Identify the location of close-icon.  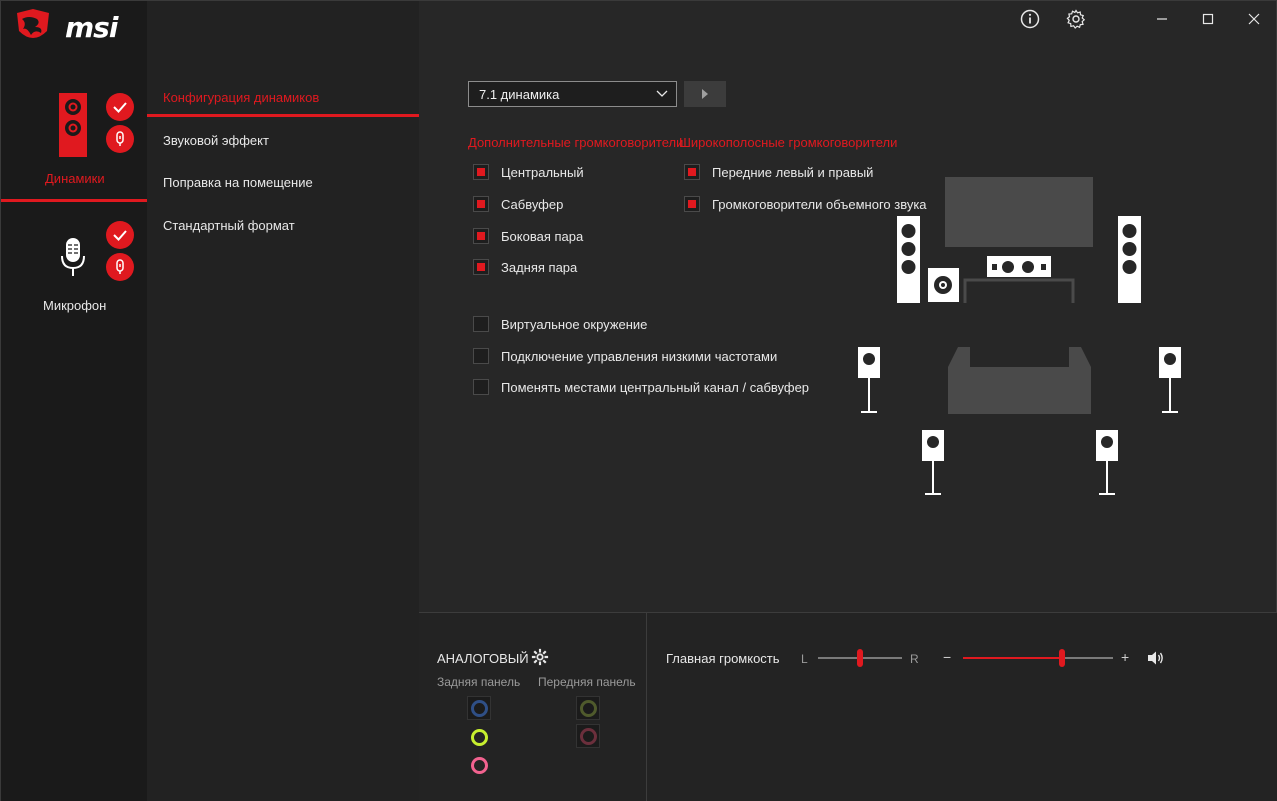
(1254, 19).